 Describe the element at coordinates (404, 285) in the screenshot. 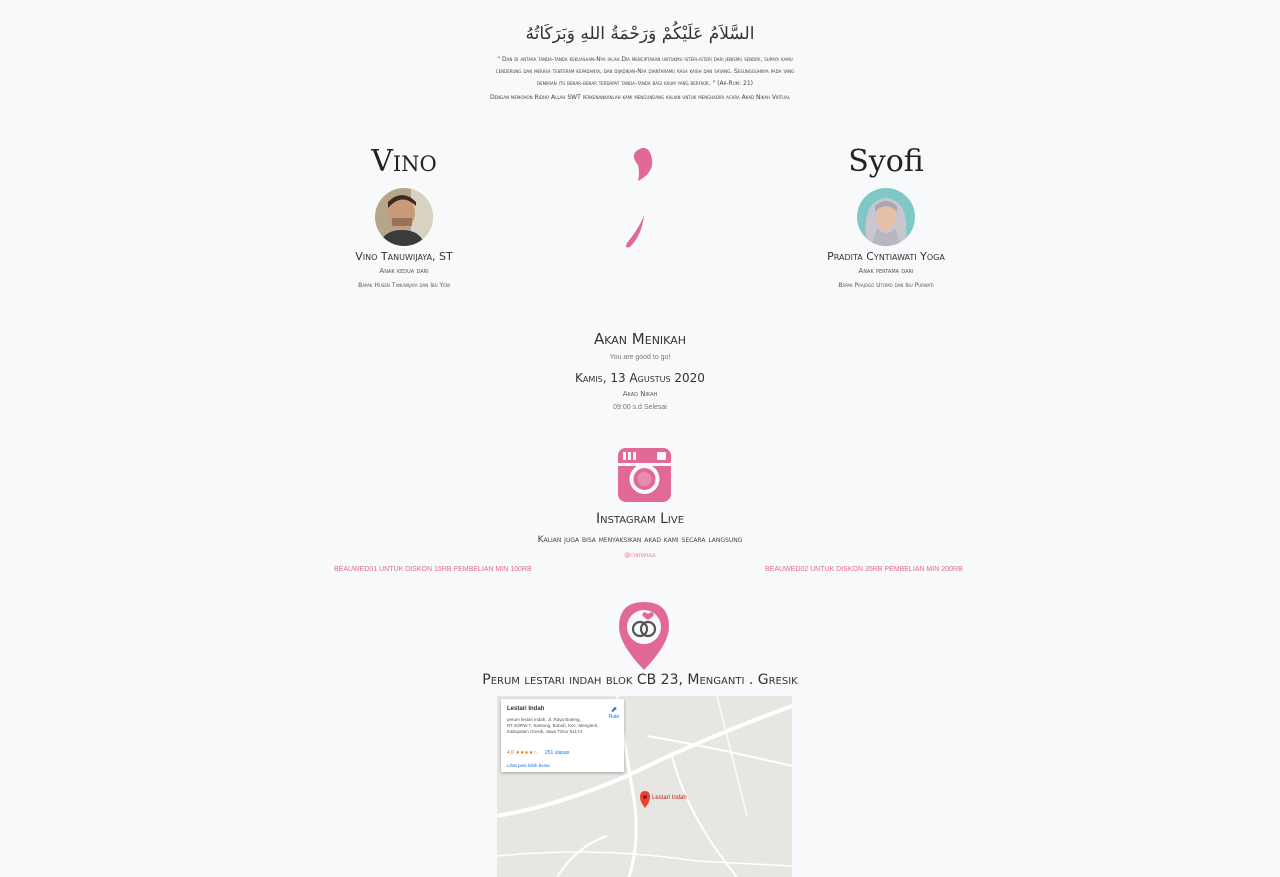

I see `groom-parents: Bapak Husen Tanuwijaya dan Ibu Yeni` at that location.